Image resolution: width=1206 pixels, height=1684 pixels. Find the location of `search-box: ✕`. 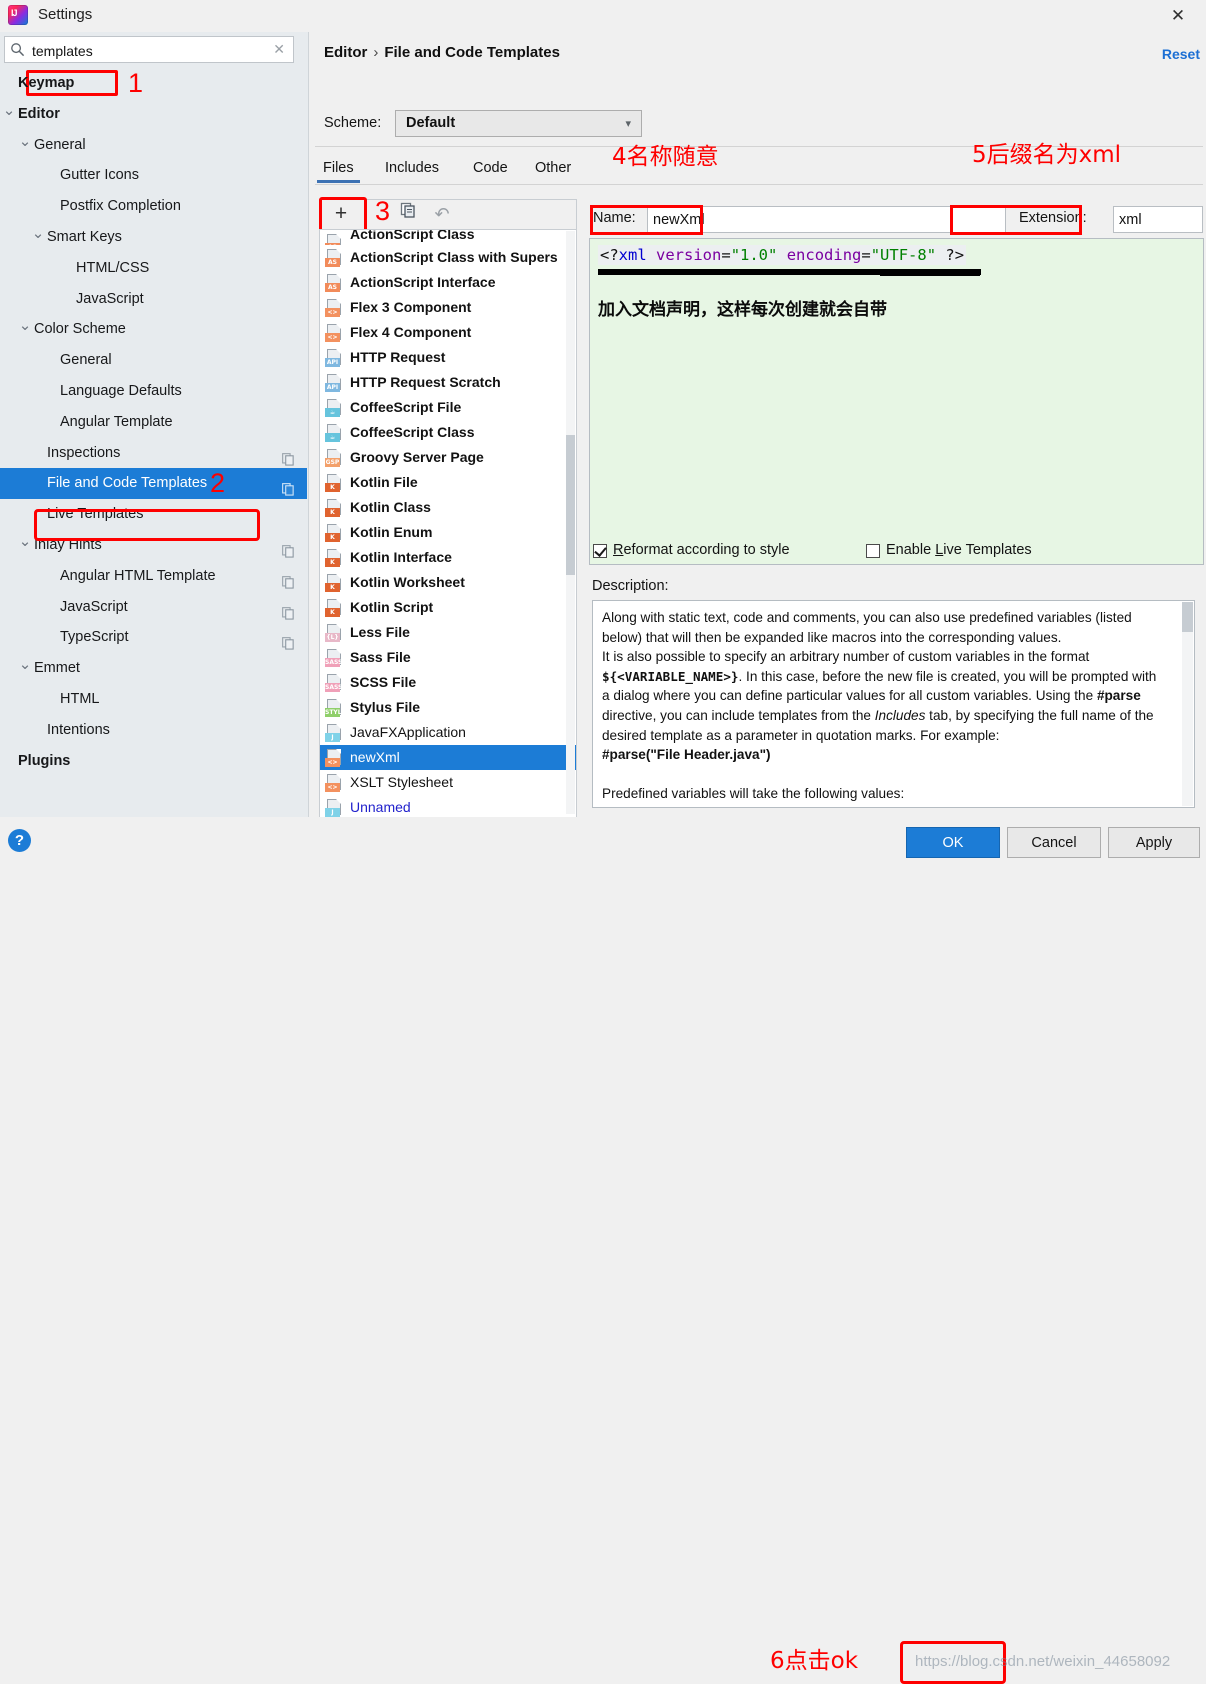

search-box: ✕ is located at coordinates (149, 49).